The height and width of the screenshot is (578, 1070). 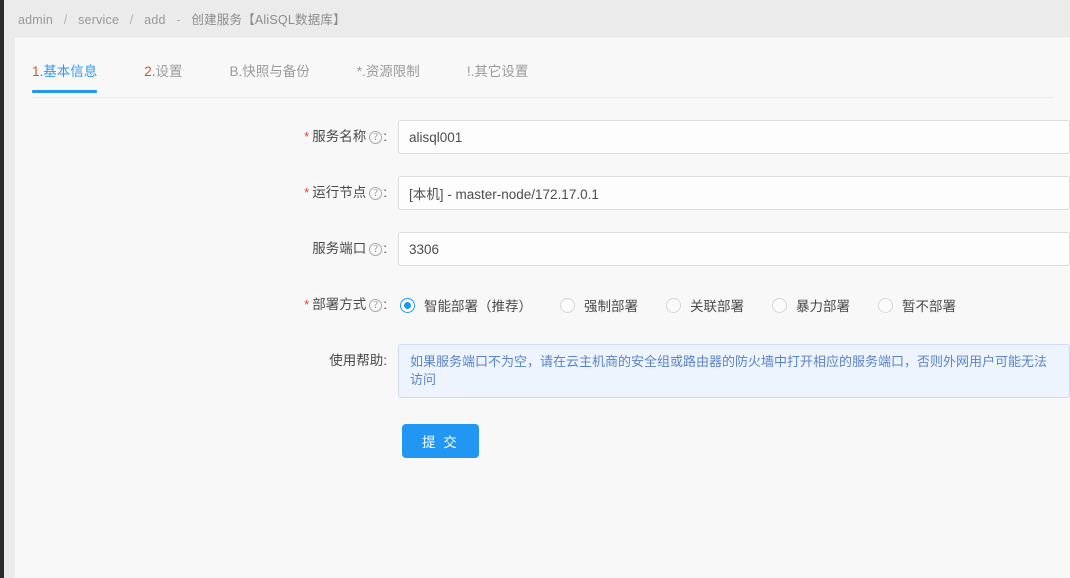 What do you see at coordinates (478, 306) in the screenshot?
I see `radio-smart-deploy-label: 智能部署（推荐）` at bounding box center [478, 306].